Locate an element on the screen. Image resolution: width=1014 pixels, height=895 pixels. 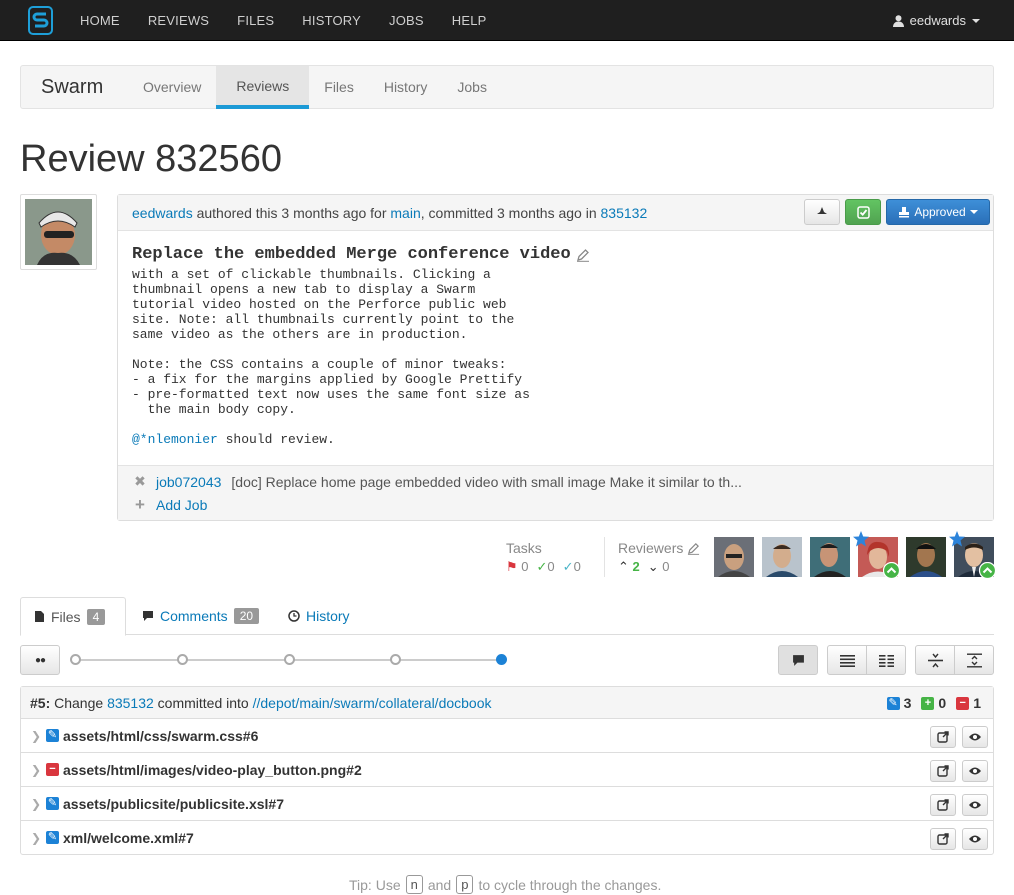
file-row: ❯ ✎ assets/html/css/swarm.css#6 is located at coordinates (507, 736).